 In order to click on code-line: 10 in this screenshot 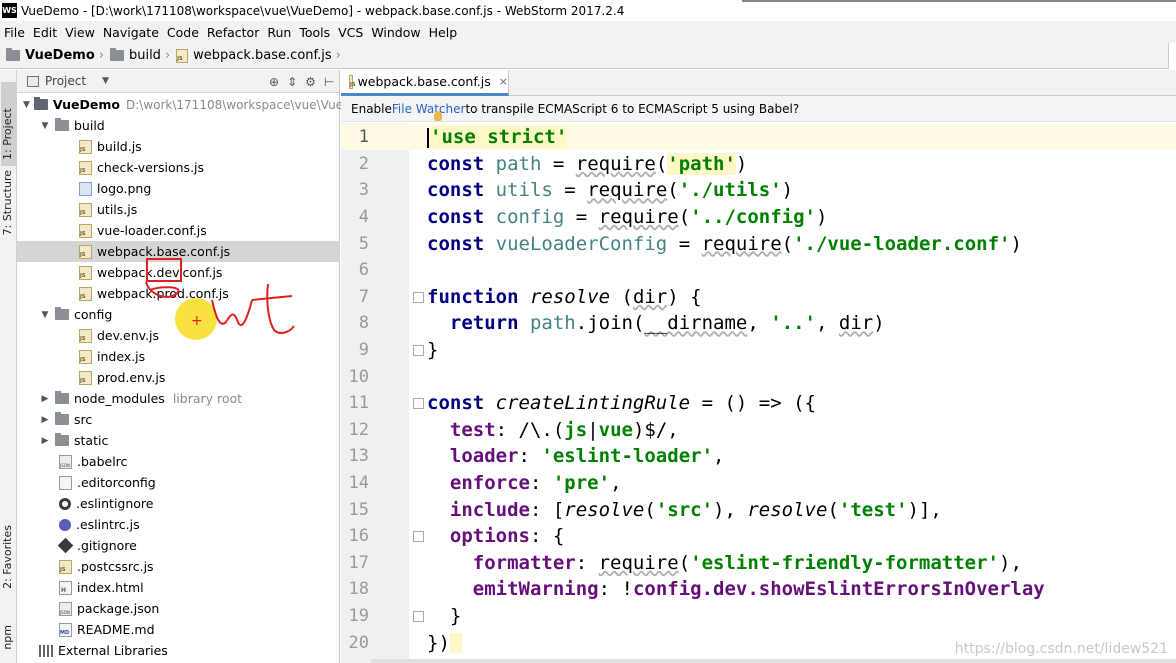, I will do `click(758, 376)`.